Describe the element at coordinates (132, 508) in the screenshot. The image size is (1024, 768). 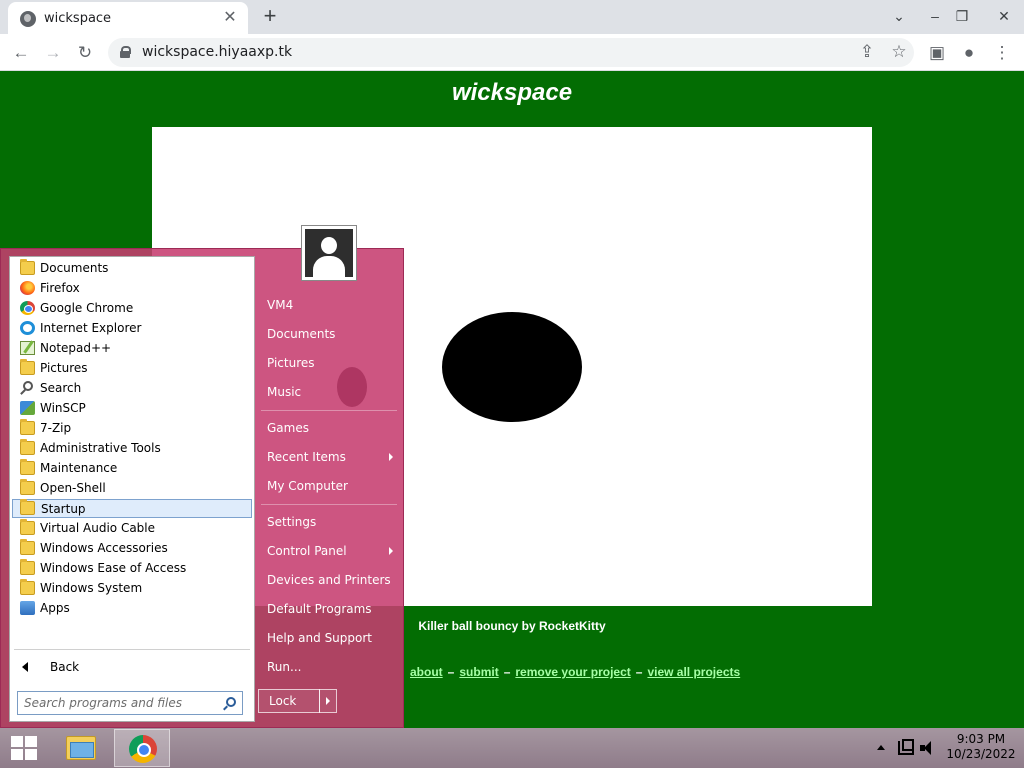
I see `program-startup: Startup` at that location.